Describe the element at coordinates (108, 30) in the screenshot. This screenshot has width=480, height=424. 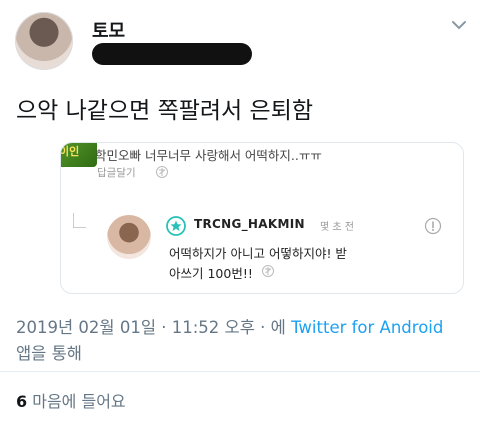
I see `author-name: 토모` at that location.